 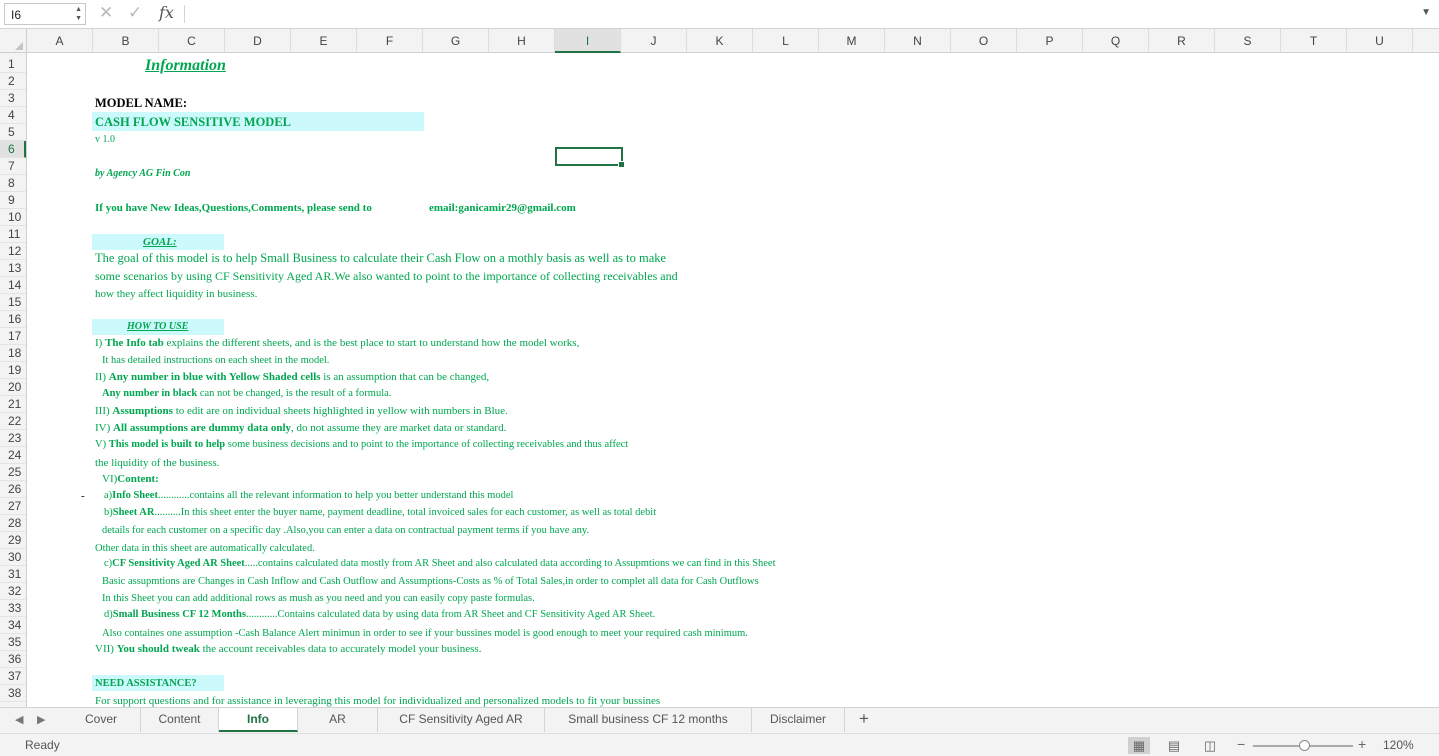 What do you see at coordinates (786, 41) in the screenshot?
I see `column-header-l: L` at bounding box center [786, 41].